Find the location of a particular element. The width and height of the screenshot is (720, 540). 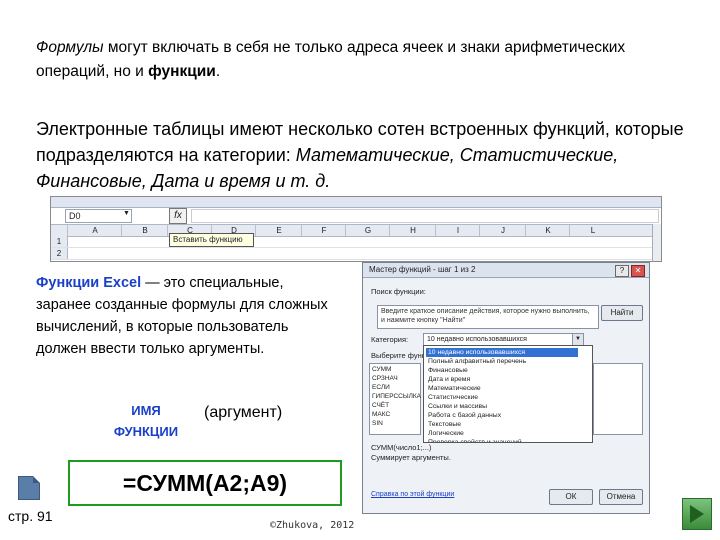

sheet-row: 1 is located at coordinates (356, 242).